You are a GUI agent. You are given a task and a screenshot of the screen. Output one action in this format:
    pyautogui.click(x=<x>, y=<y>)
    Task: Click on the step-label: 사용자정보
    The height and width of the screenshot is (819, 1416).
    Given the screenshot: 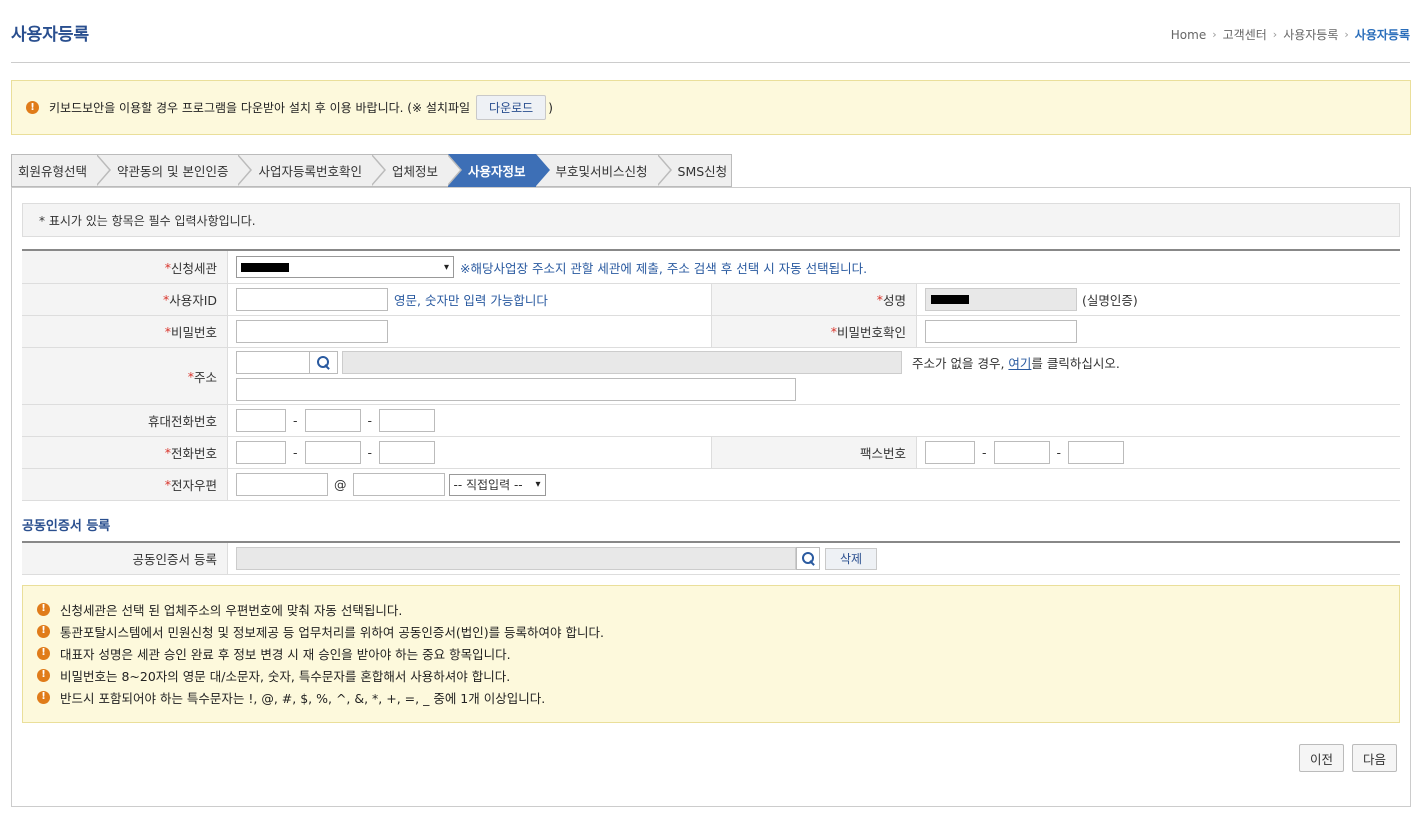 What is the action you would take?
    pyautogui.click(x=497, y=171)
    